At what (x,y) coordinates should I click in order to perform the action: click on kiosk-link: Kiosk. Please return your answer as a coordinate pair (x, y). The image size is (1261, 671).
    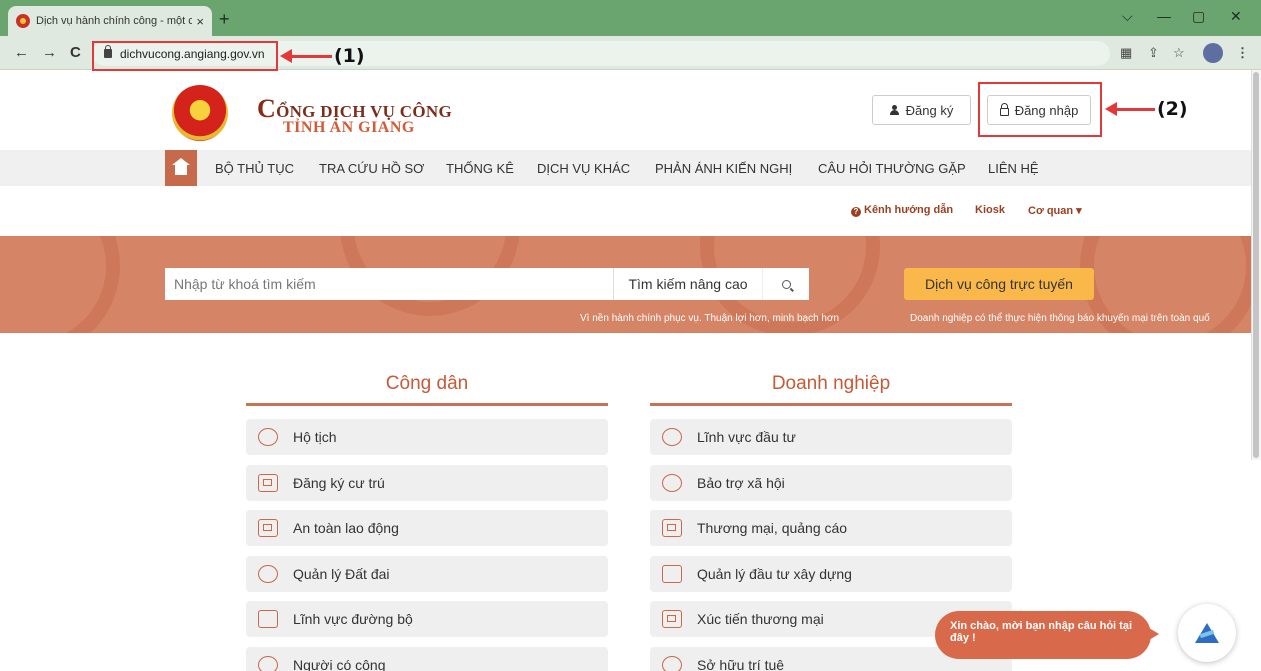
    Looking at the image, I should click on (990, 210).